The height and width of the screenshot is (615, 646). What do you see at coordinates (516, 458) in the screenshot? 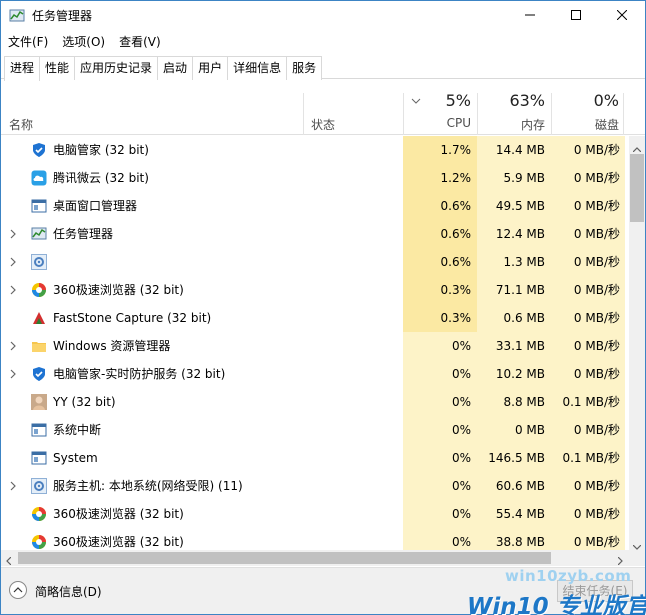
I see `memory-value: 146.5 MB` at bounding box center [516, 458].